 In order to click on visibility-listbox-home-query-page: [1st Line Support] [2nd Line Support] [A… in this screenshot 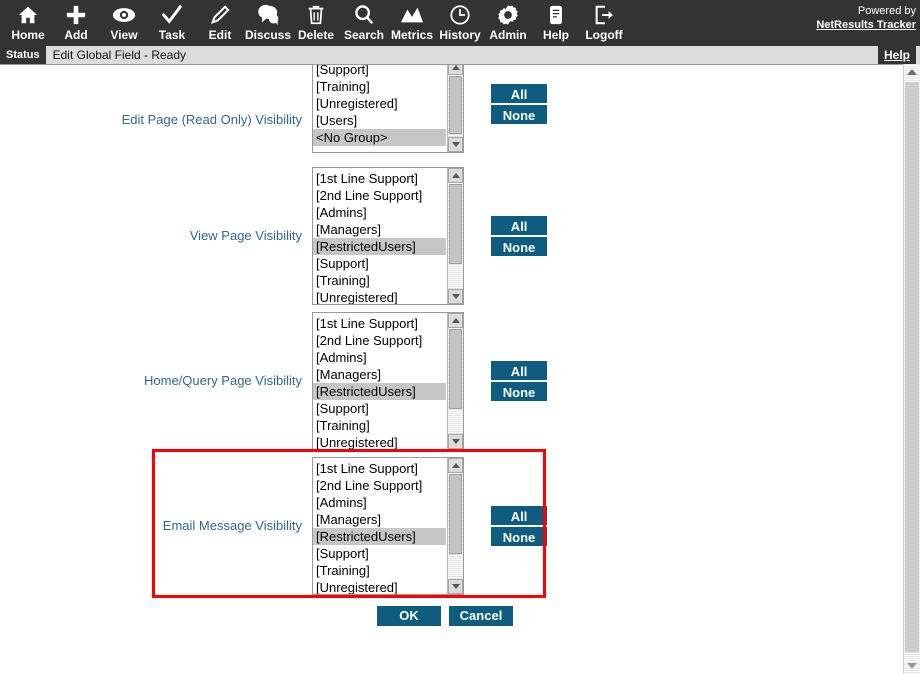, I will do `click(388, 381)`.